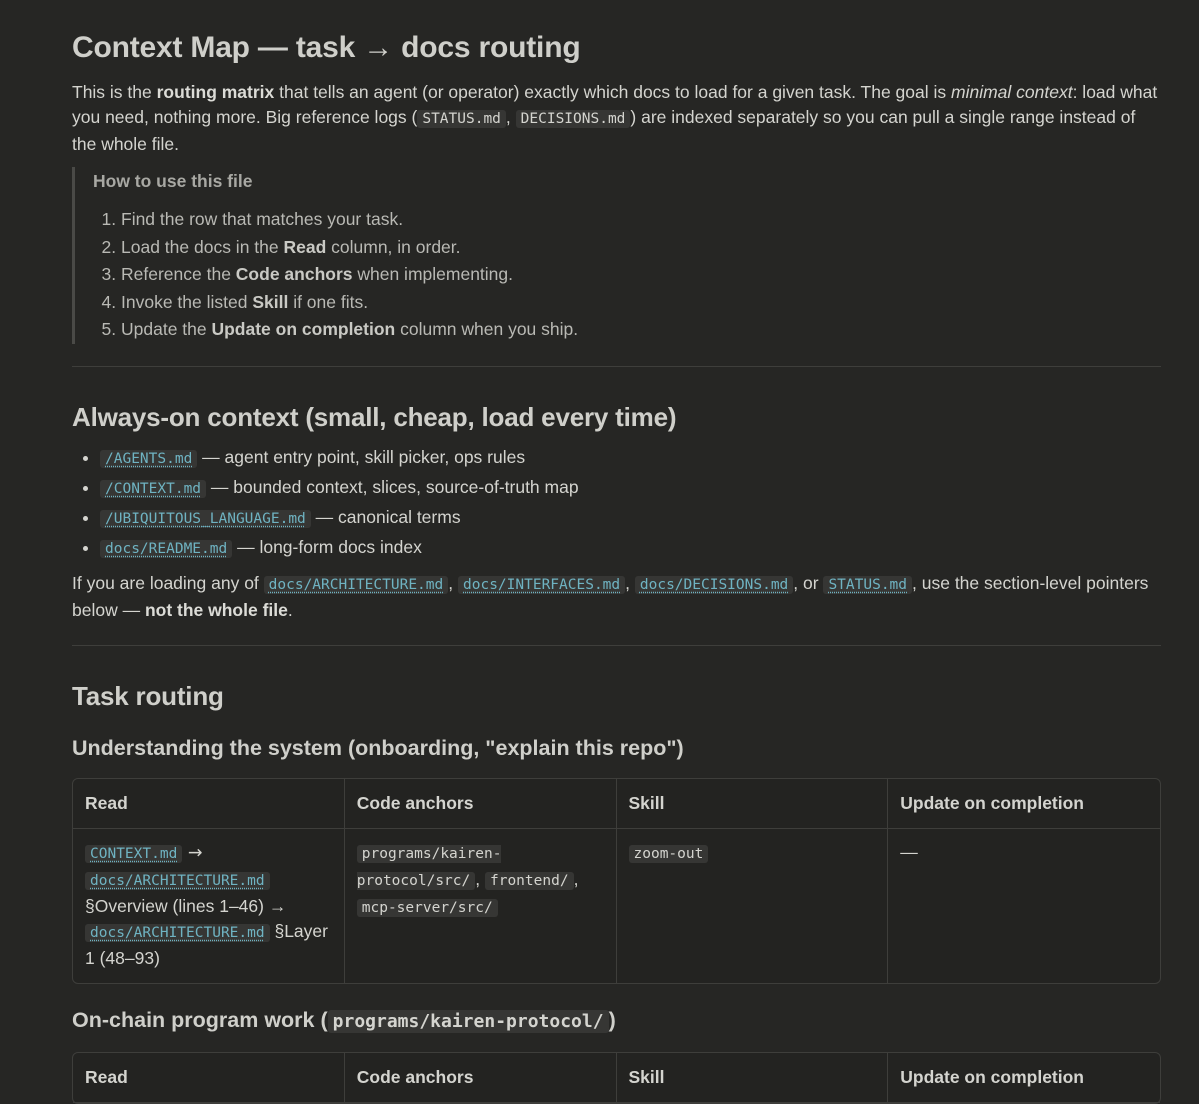 Image resolution: width=1199 pixels, height=1104 pixels. What do you see at coordinates (114, 92) in the screenshot?
I see `intro-text: This is the` at bounding box center [114, 92].